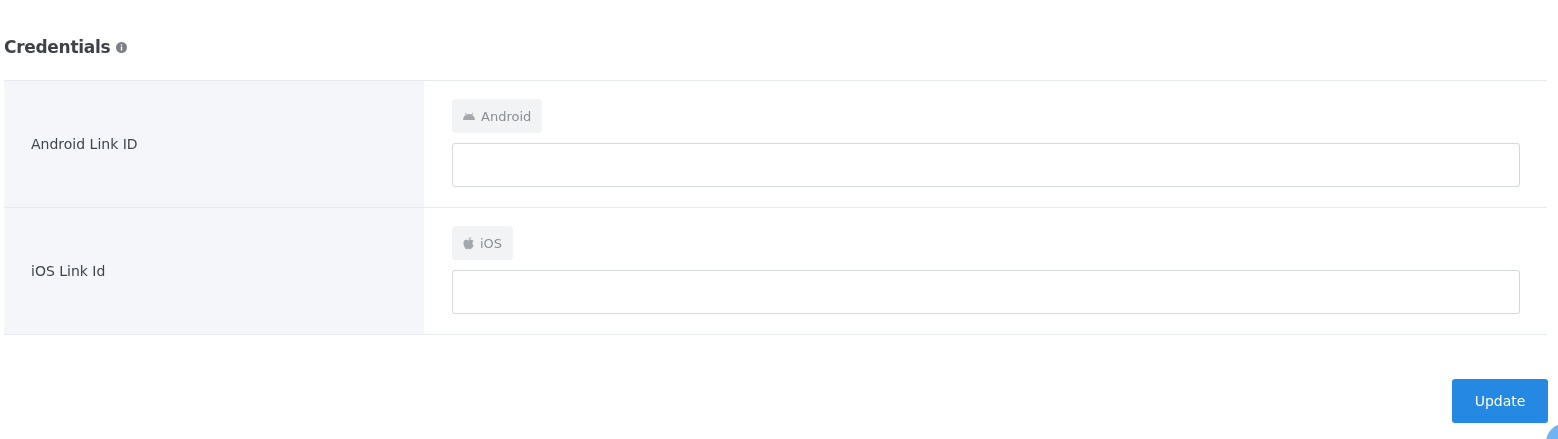 The width and height of the screenshot is (1558, 439). I want to click on android-icon, so click(469, 116).